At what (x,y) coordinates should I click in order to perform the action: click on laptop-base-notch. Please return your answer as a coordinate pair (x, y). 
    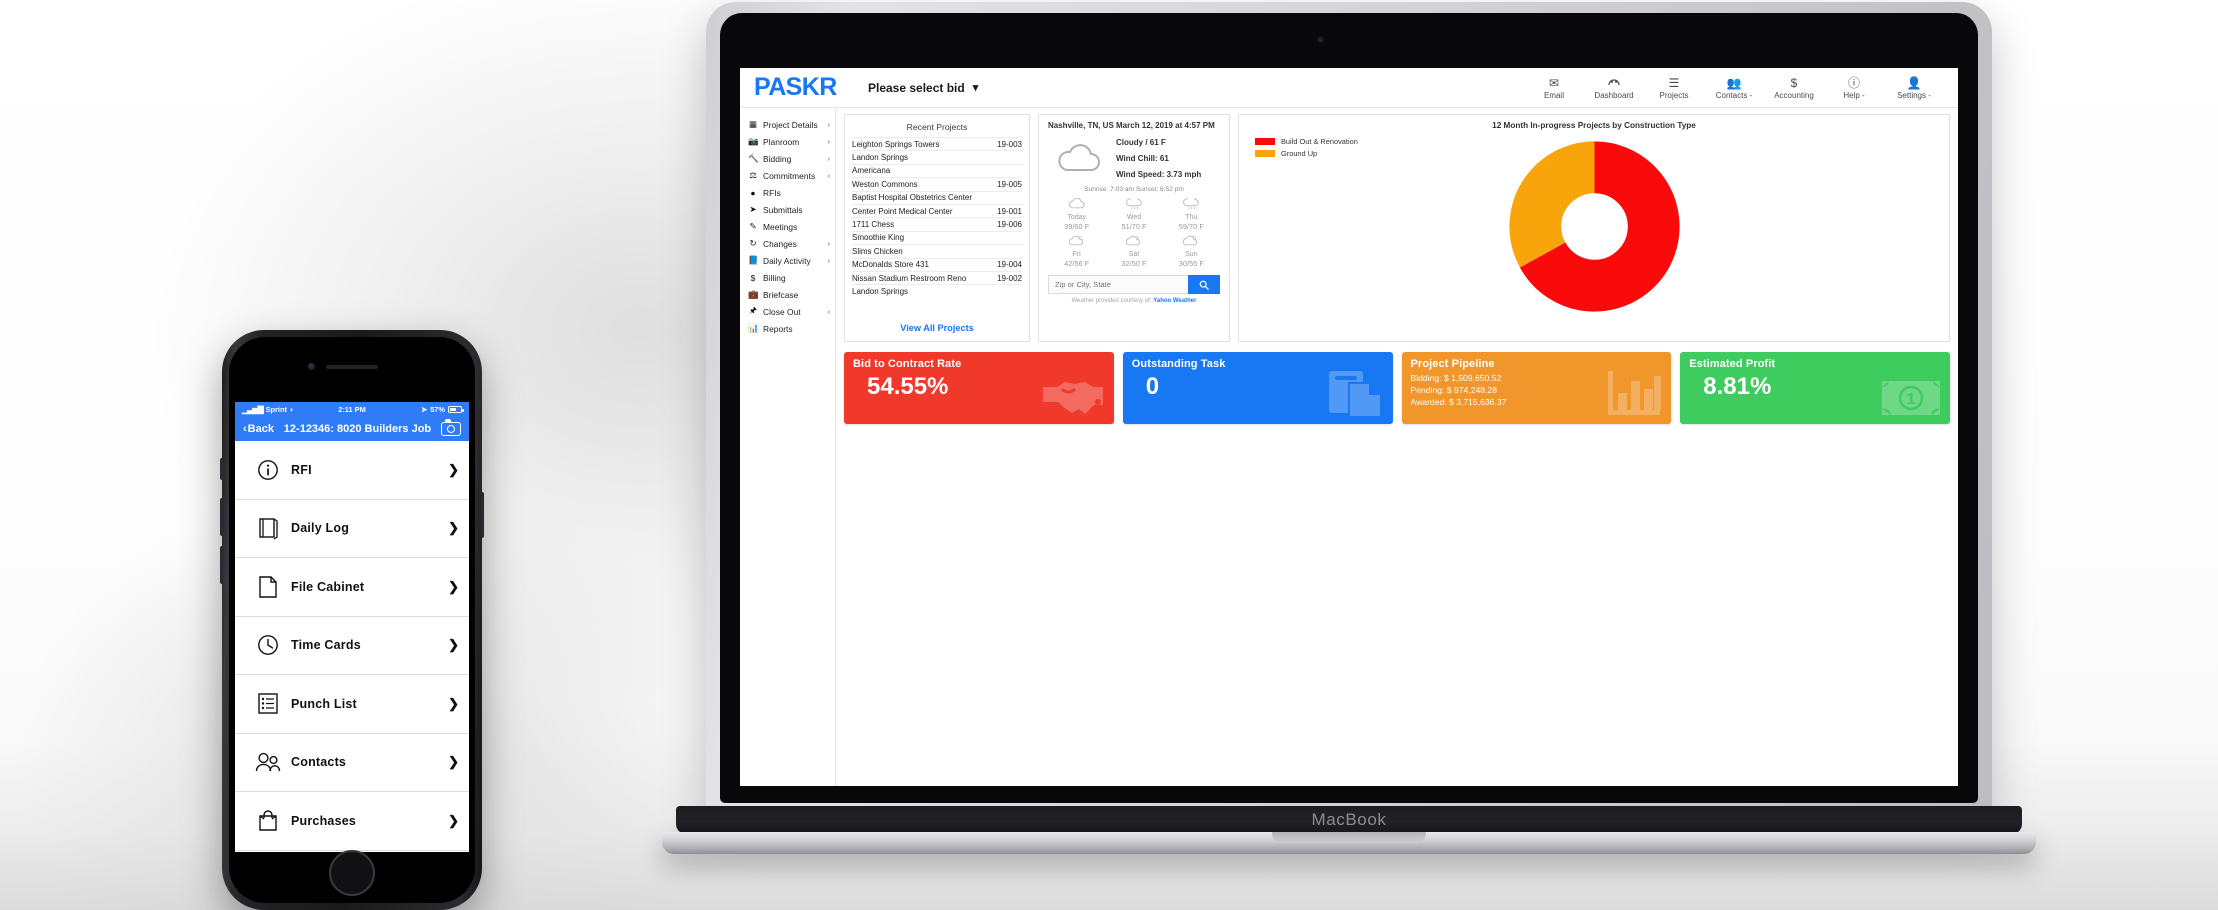
    Looking at the image, I should click on (1349, 837).